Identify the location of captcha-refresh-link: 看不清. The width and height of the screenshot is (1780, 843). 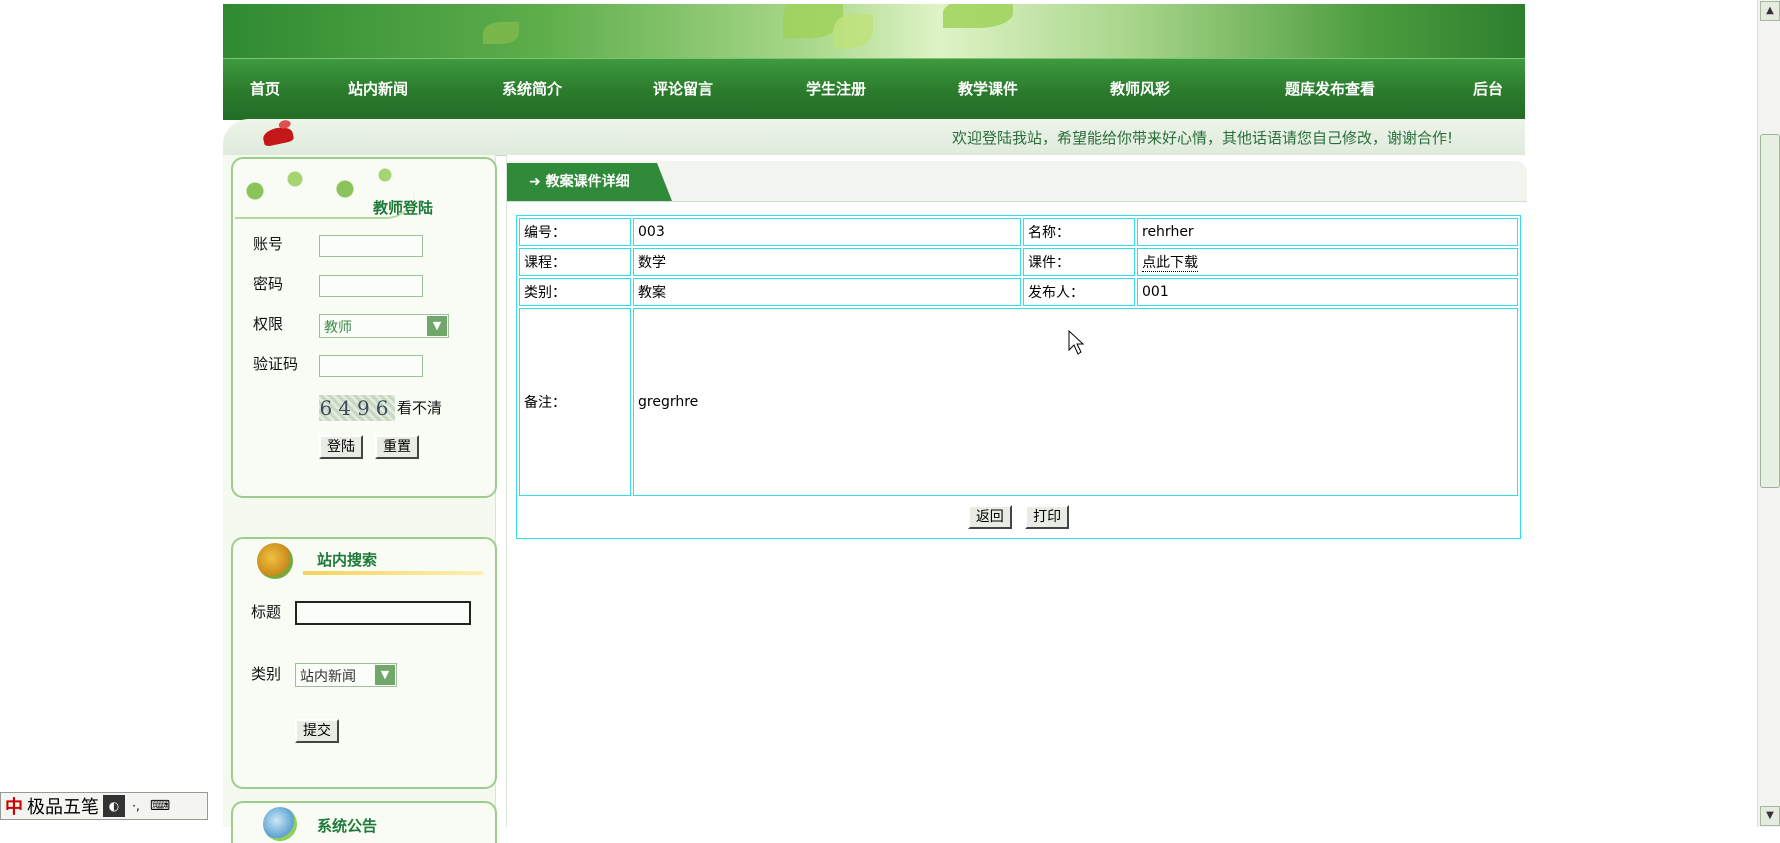
(419, 407).